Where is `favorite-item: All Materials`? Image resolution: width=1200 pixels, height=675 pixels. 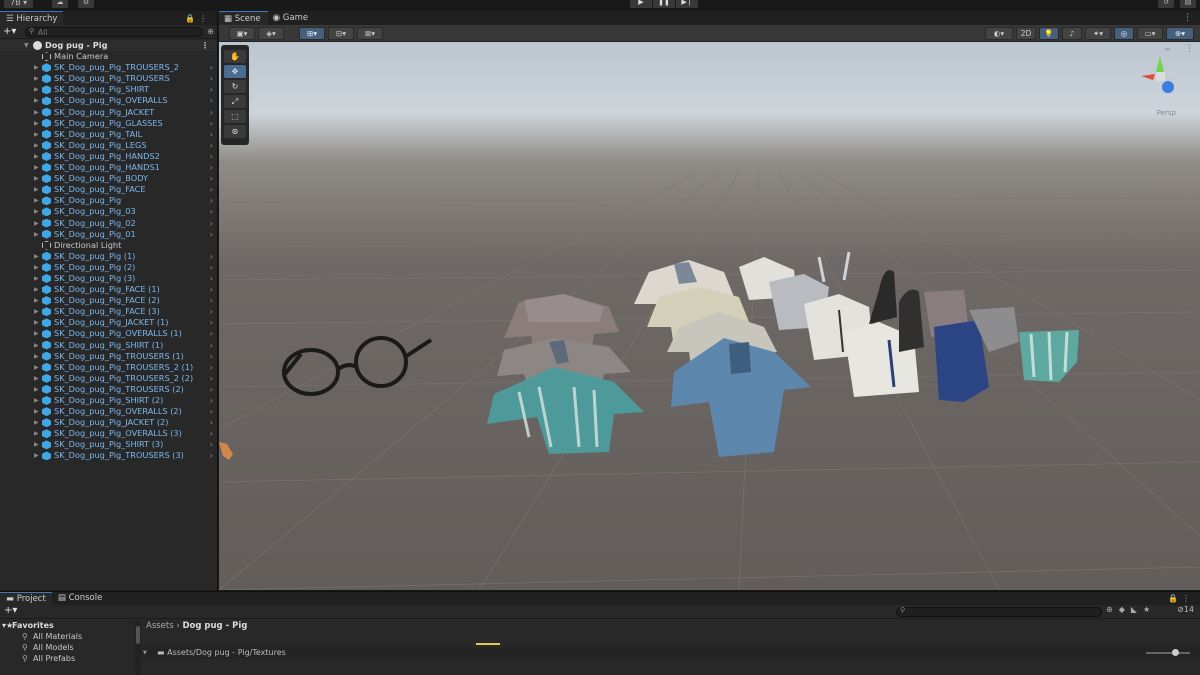
favorite-item: All Materials is located at coordinates (70, 636).